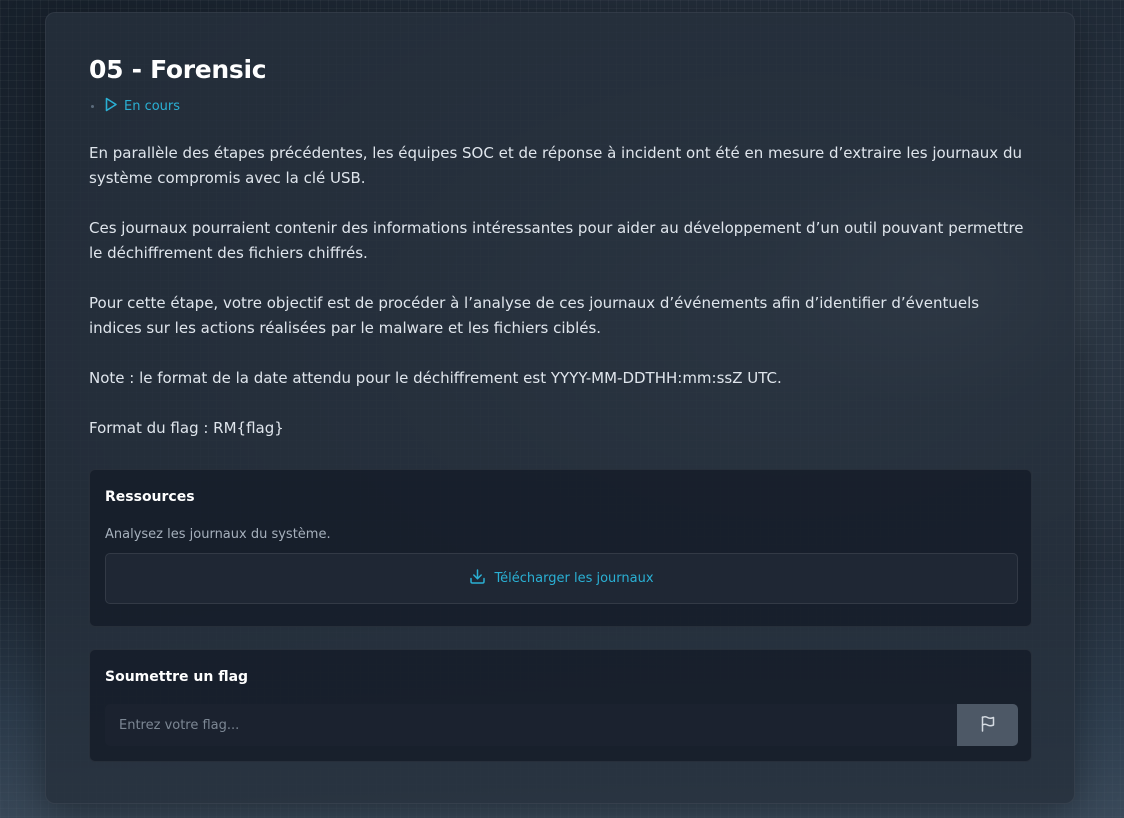 The image size is (1124, 818). I want to click on resources-description: Analysez les journaux du système., so click(218, 534).